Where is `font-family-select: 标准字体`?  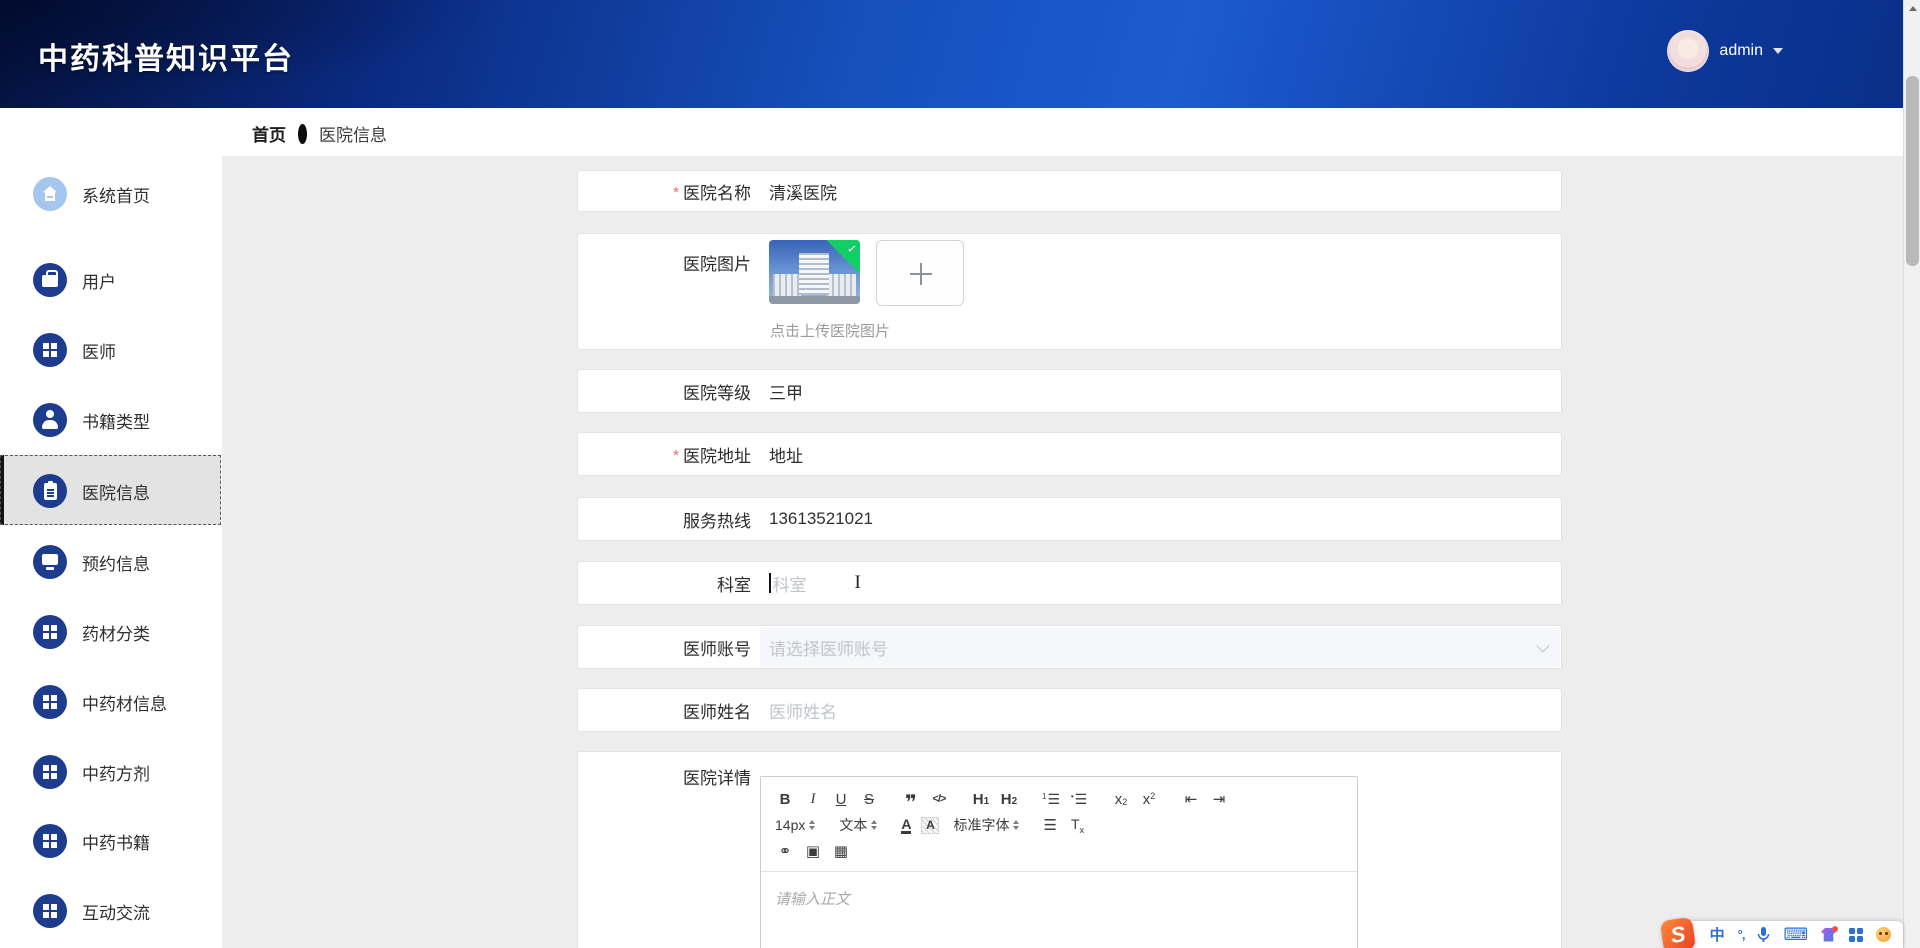
font-family-select: 标准字体 is located at coordinates (981, 825).